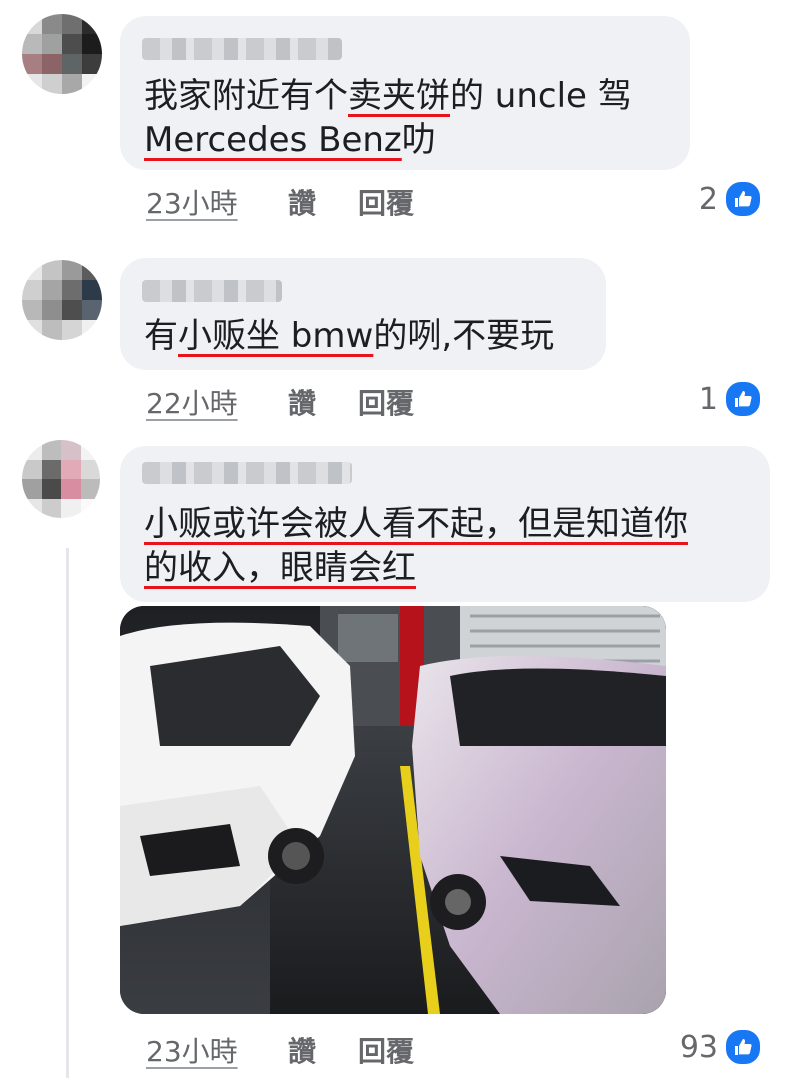 Image resolution: width=800 pixels, height=1078 pixels. I want to click on reaction-count: 93, so click(698, 1047).